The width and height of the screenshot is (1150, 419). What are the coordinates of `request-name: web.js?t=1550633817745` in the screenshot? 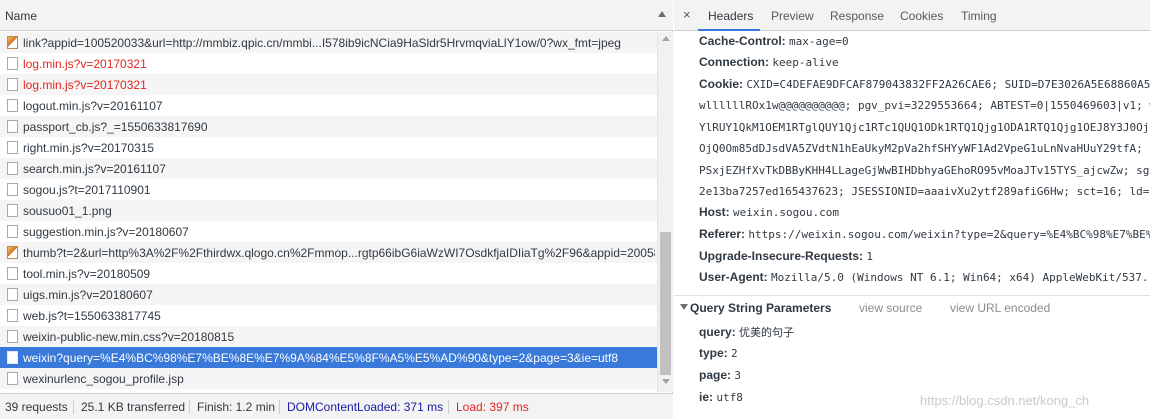 It's located at (92, 316).